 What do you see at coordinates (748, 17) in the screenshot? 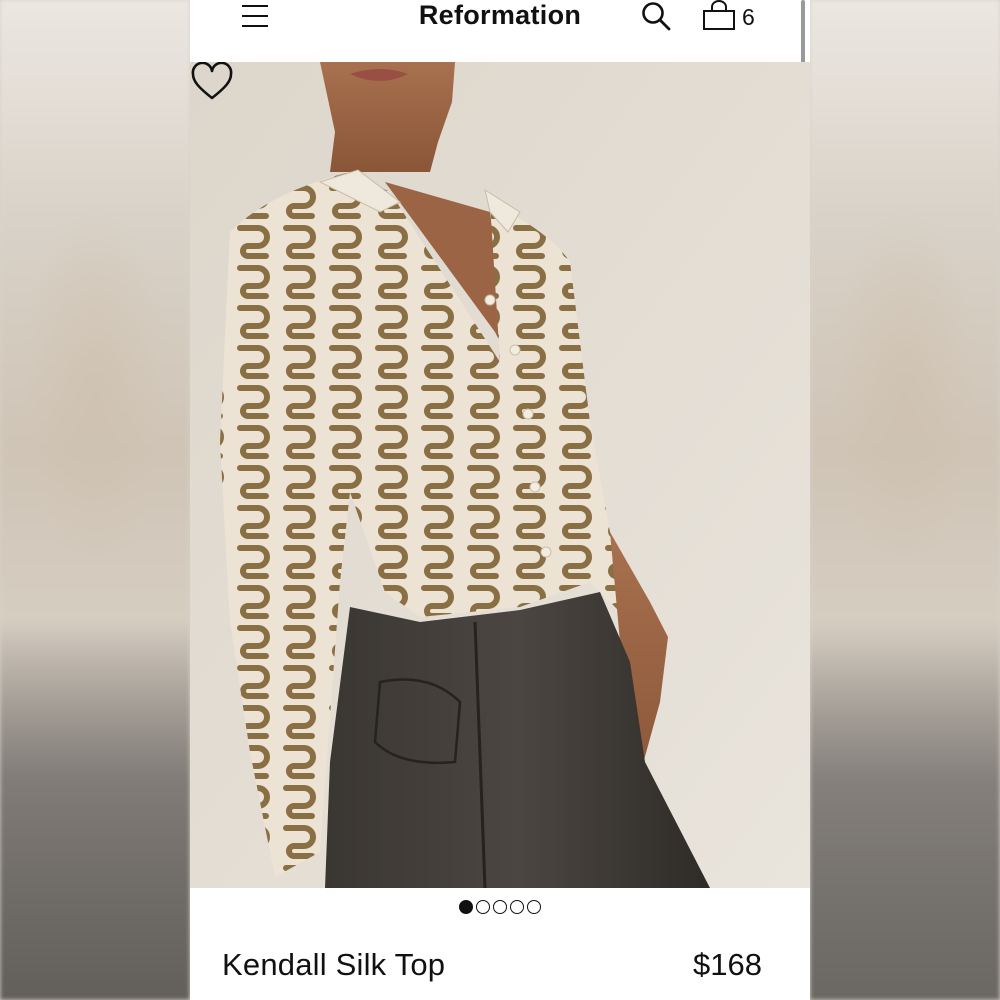
I see `cart-count: 6` at bounding box center [748, 17].